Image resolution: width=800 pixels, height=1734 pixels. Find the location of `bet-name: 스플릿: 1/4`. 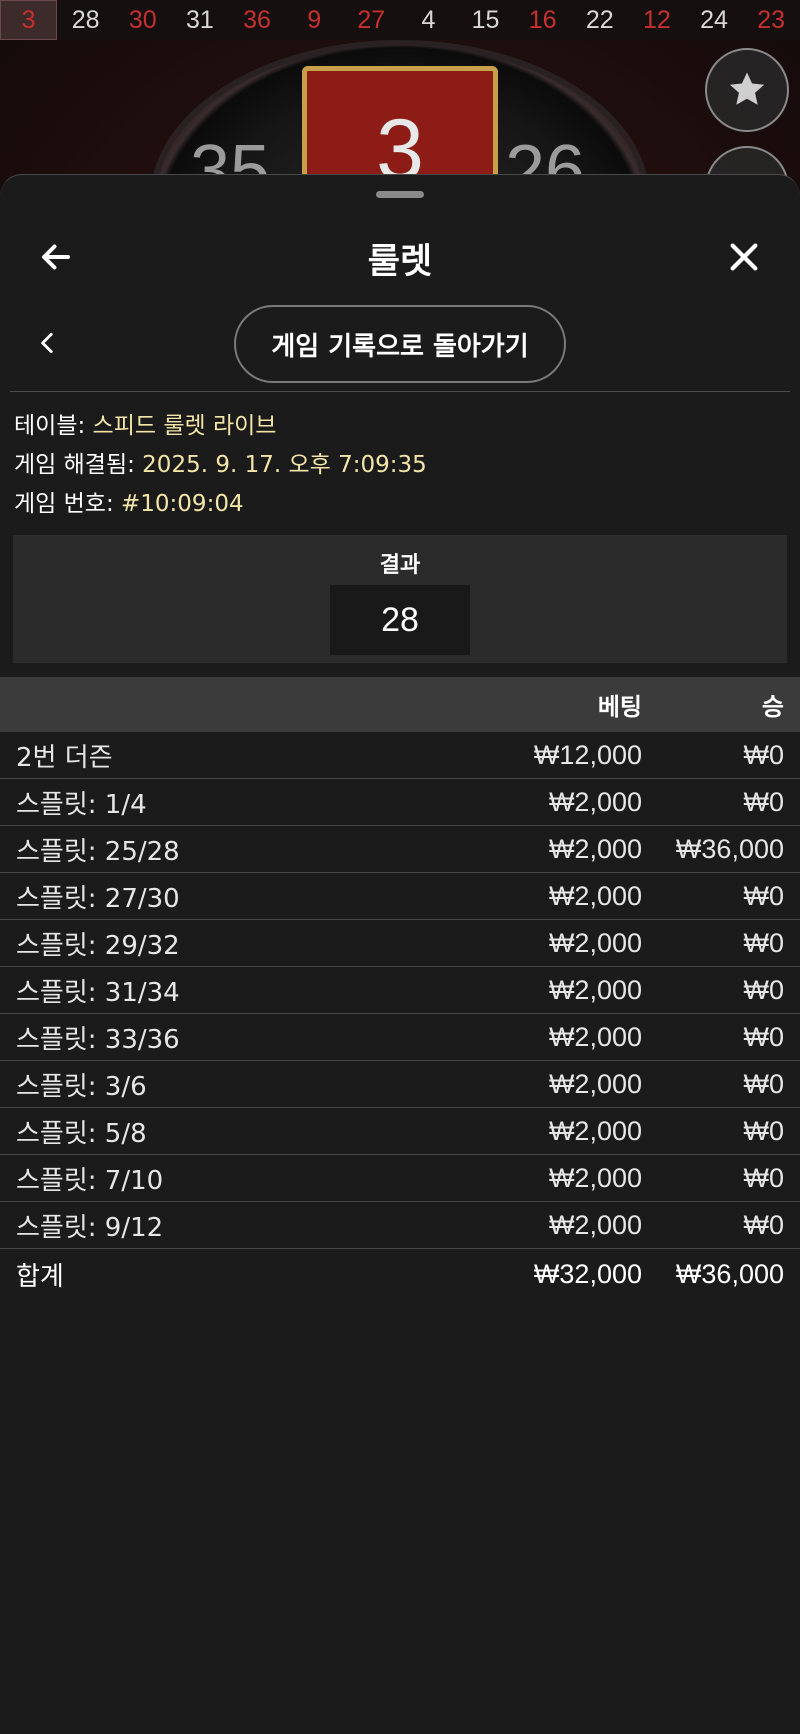

bet-name: 스플릿: 1/4 is located at coordinates (81, 804).